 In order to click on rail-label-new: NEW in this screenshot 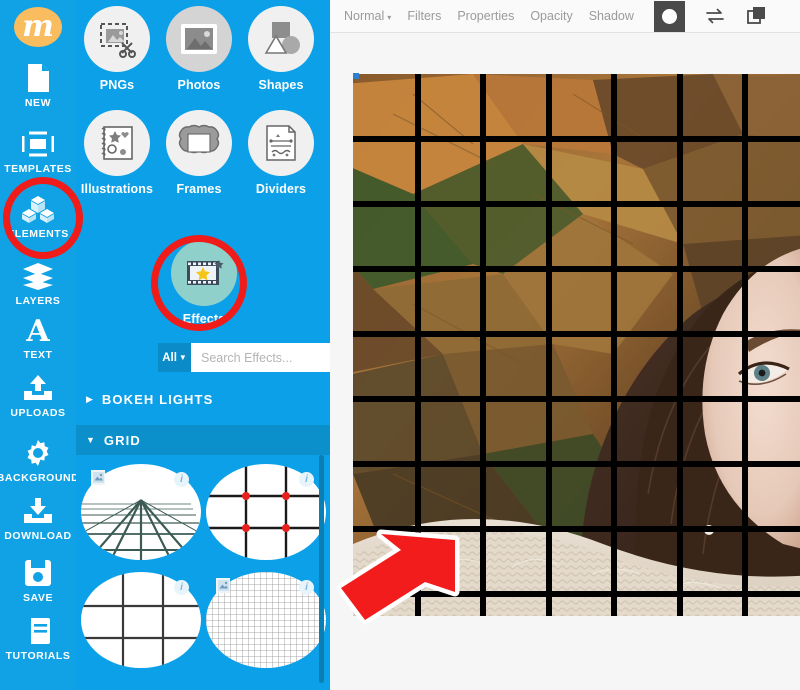, I will do `click(38, 103)`.